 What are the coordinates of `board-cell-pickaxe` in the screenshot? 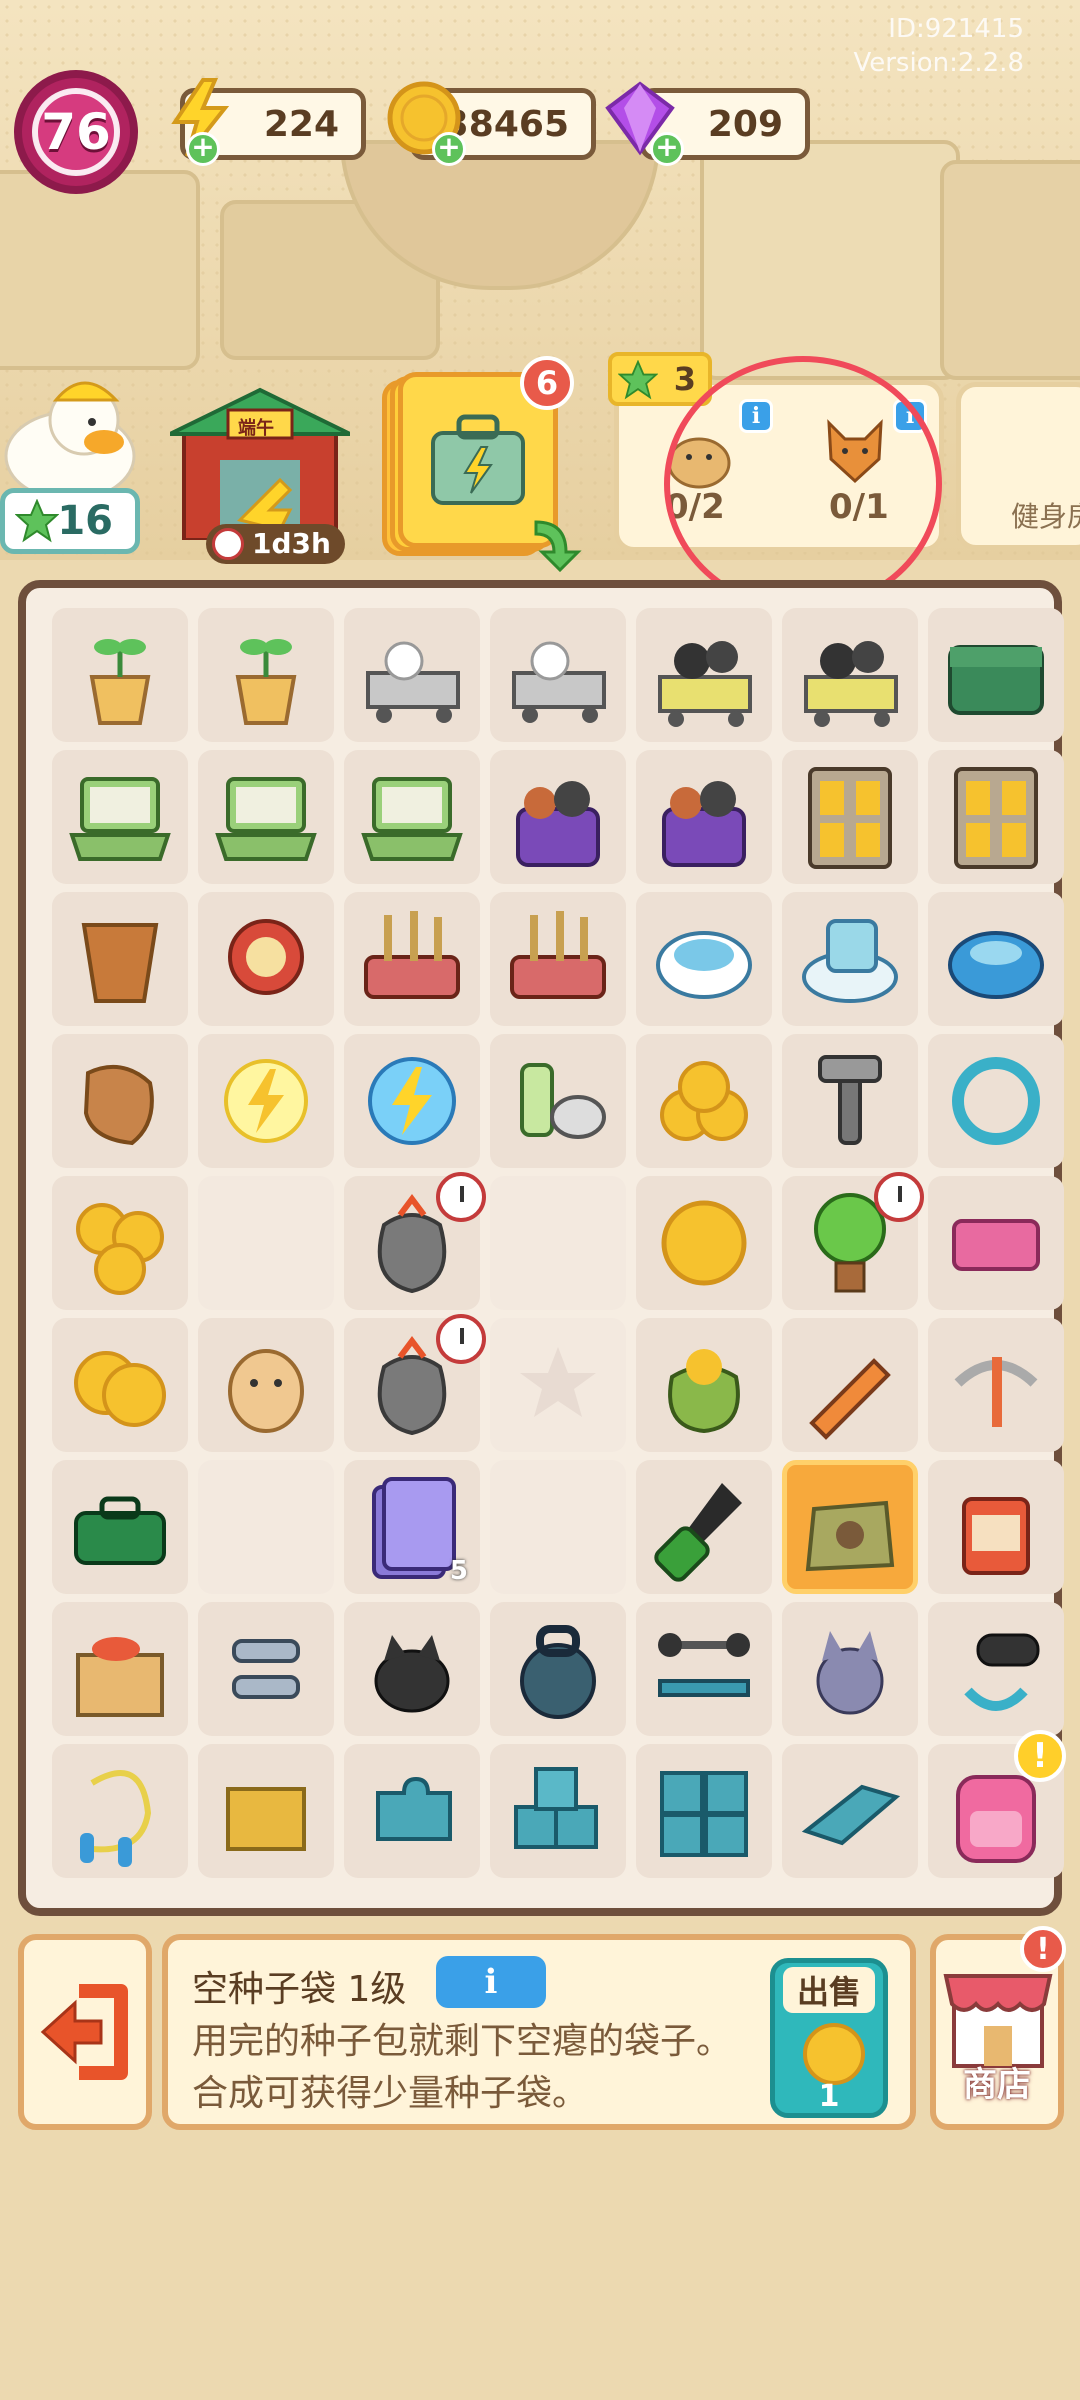 It's located at (996, 1385).